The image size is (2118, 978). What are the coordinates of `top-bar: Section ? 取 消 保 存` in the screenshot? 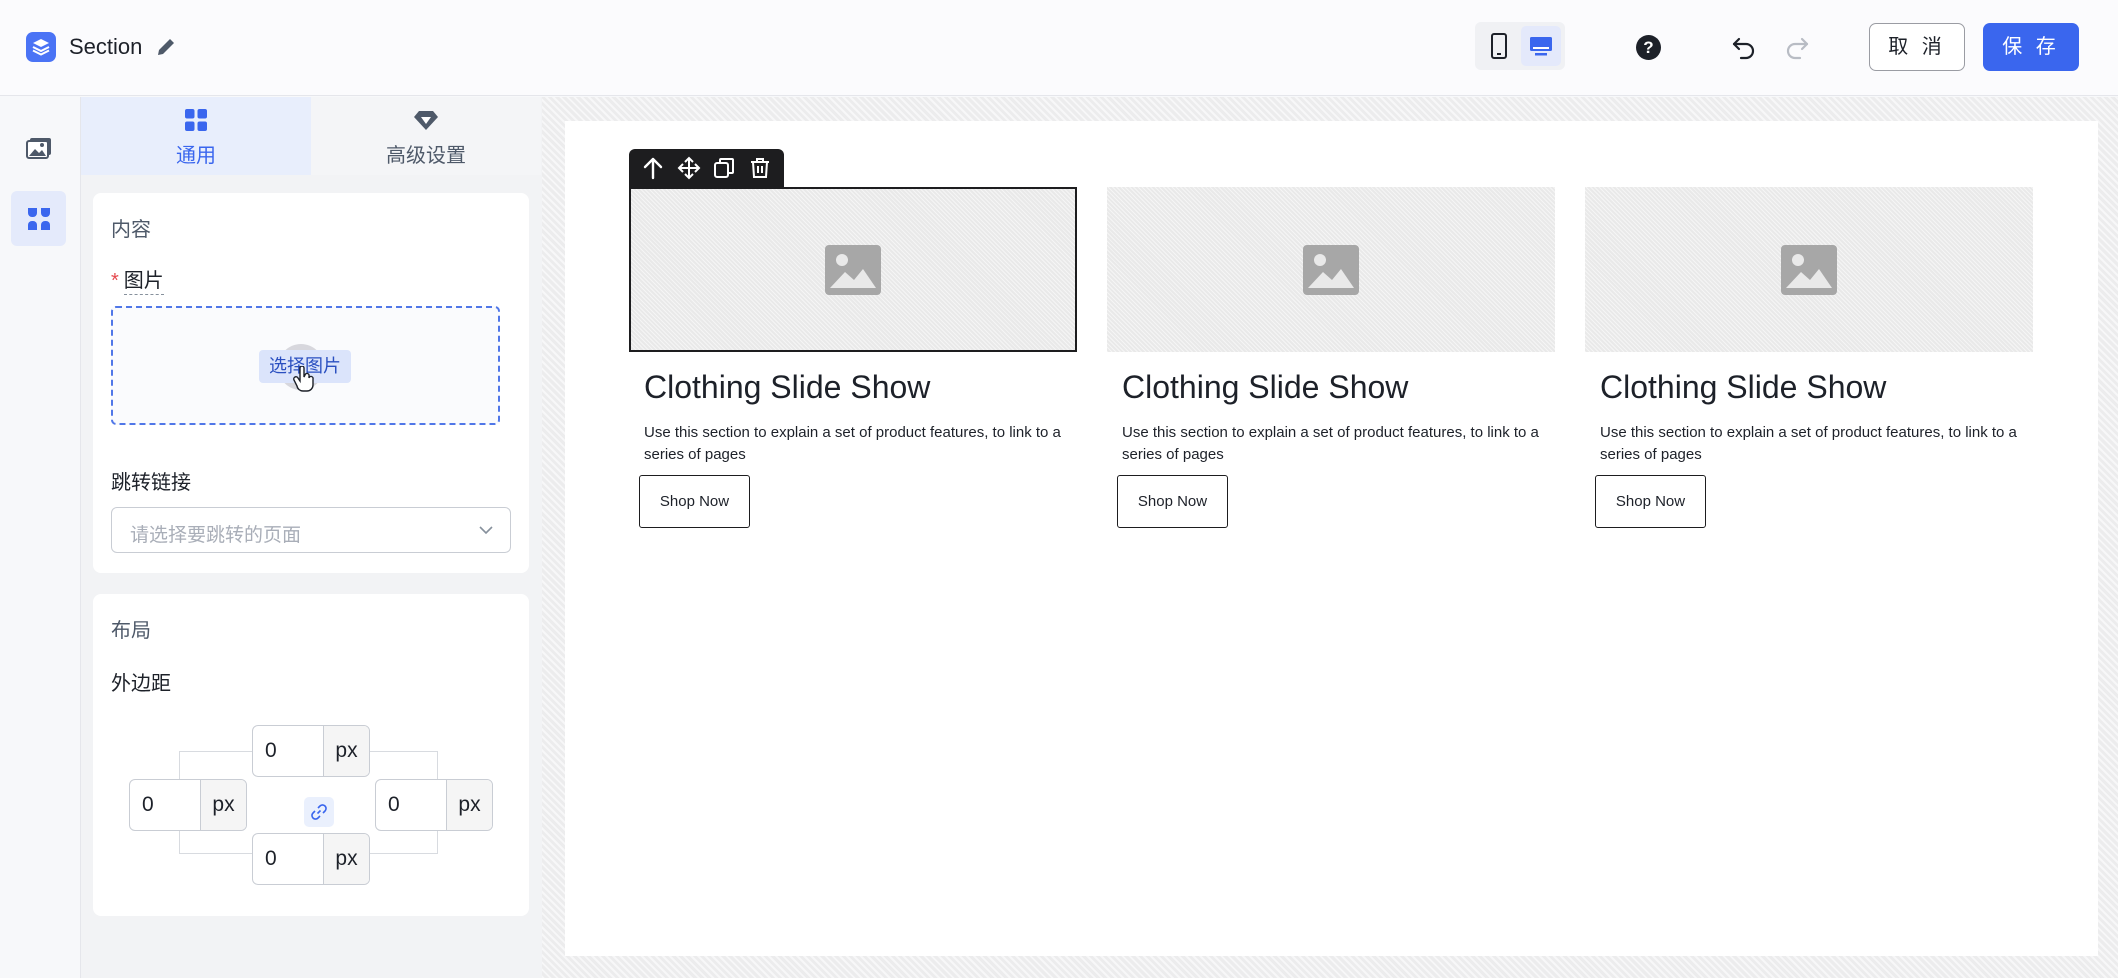 It's located at (1059, 48).